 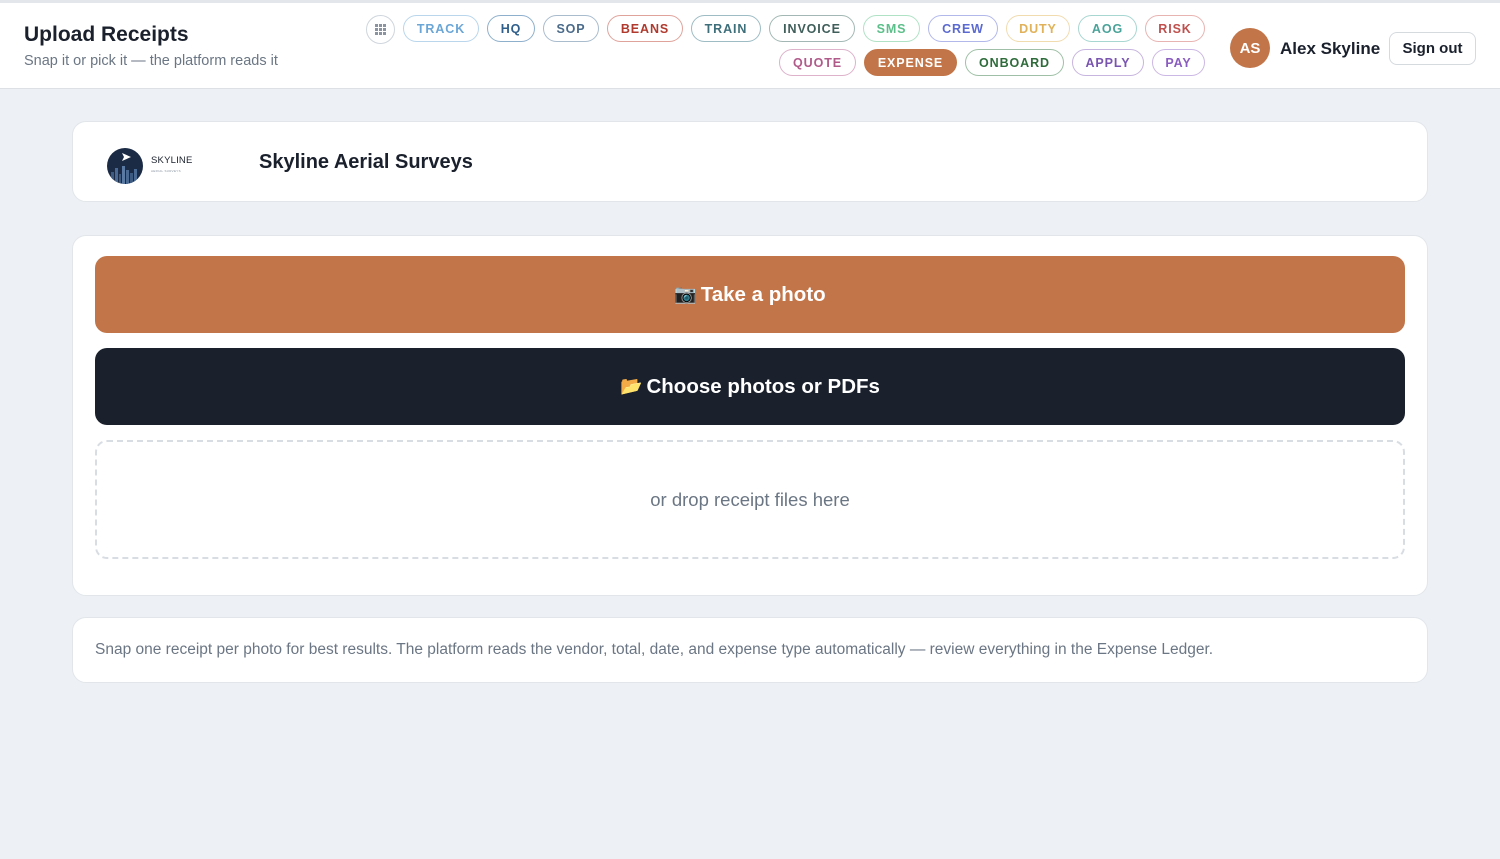 I want to click on nav-pill-aog: AOG, so click(x=1107, y=28).